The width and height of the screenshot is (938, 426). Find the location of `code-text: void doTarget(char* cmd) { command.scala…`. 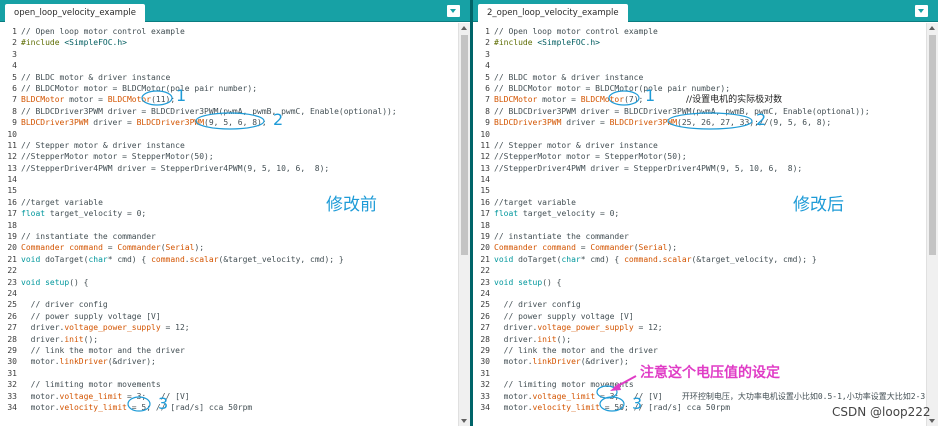

code-text: void doTarget(char* cmd) { command.scala… is located at coordinates (182, 259).